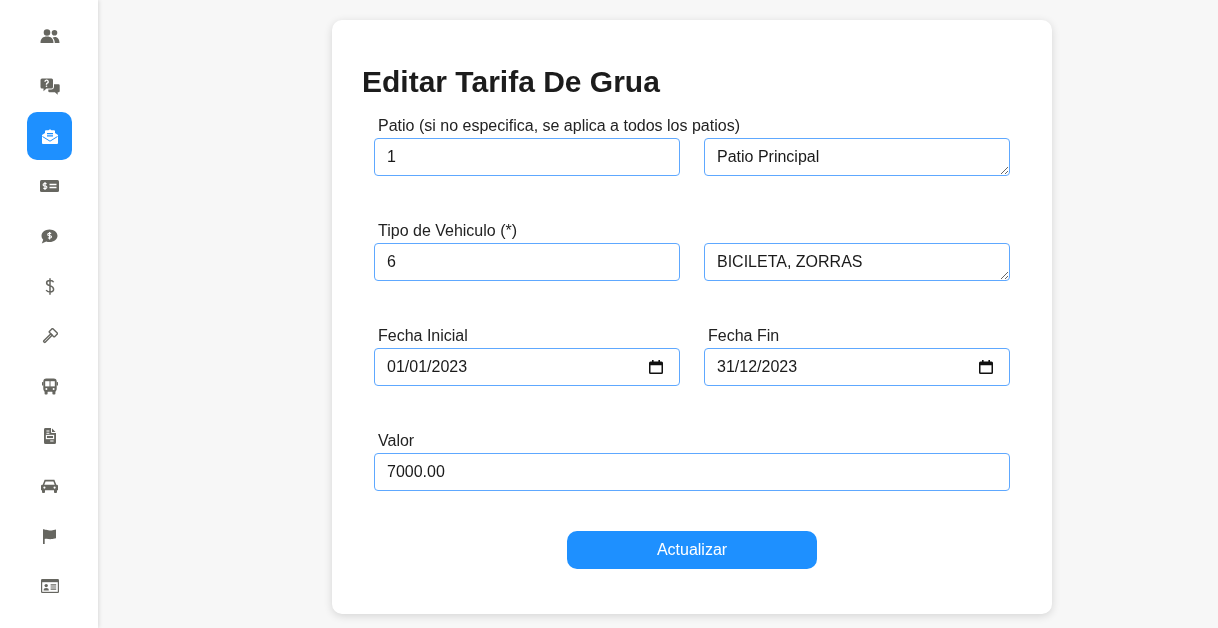 This screenshot has height=628, width=1218. What do you see at coordinates (692, 472) in the screenshot?
I see `input-field: 7000.00` at bounding box center [692, 472].